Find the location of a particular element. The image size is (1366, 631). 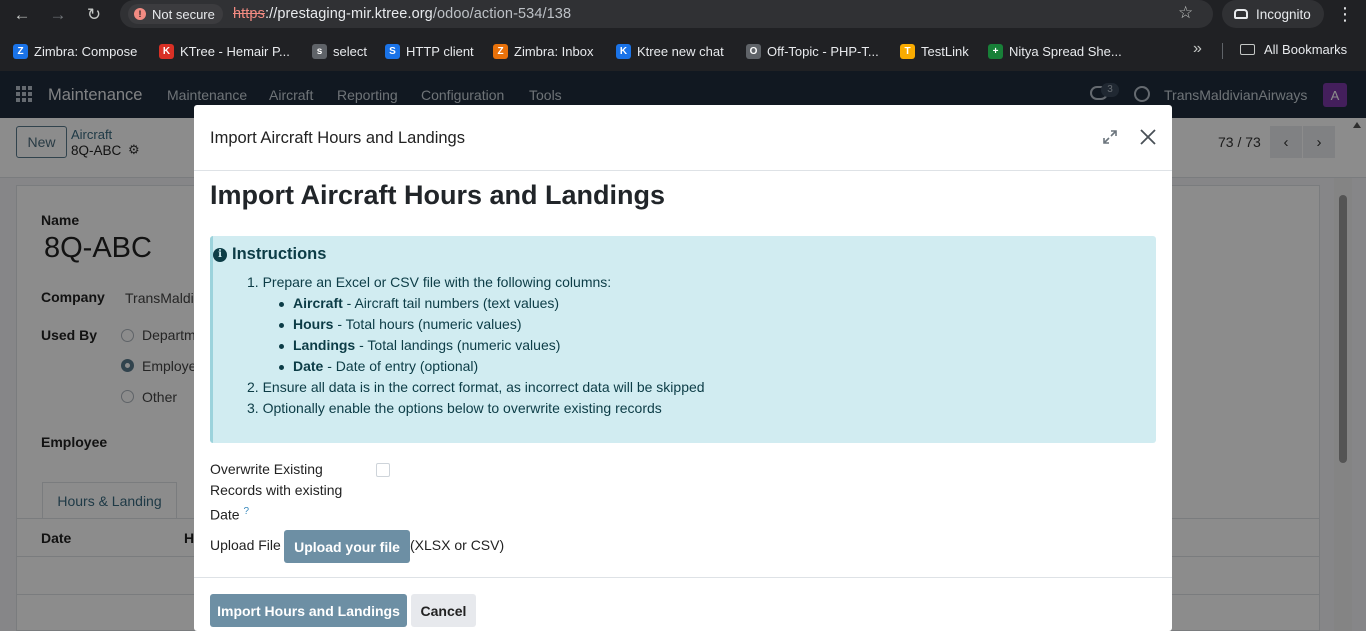

instructions-title: i Instructions is located at coordinates (269, 254).